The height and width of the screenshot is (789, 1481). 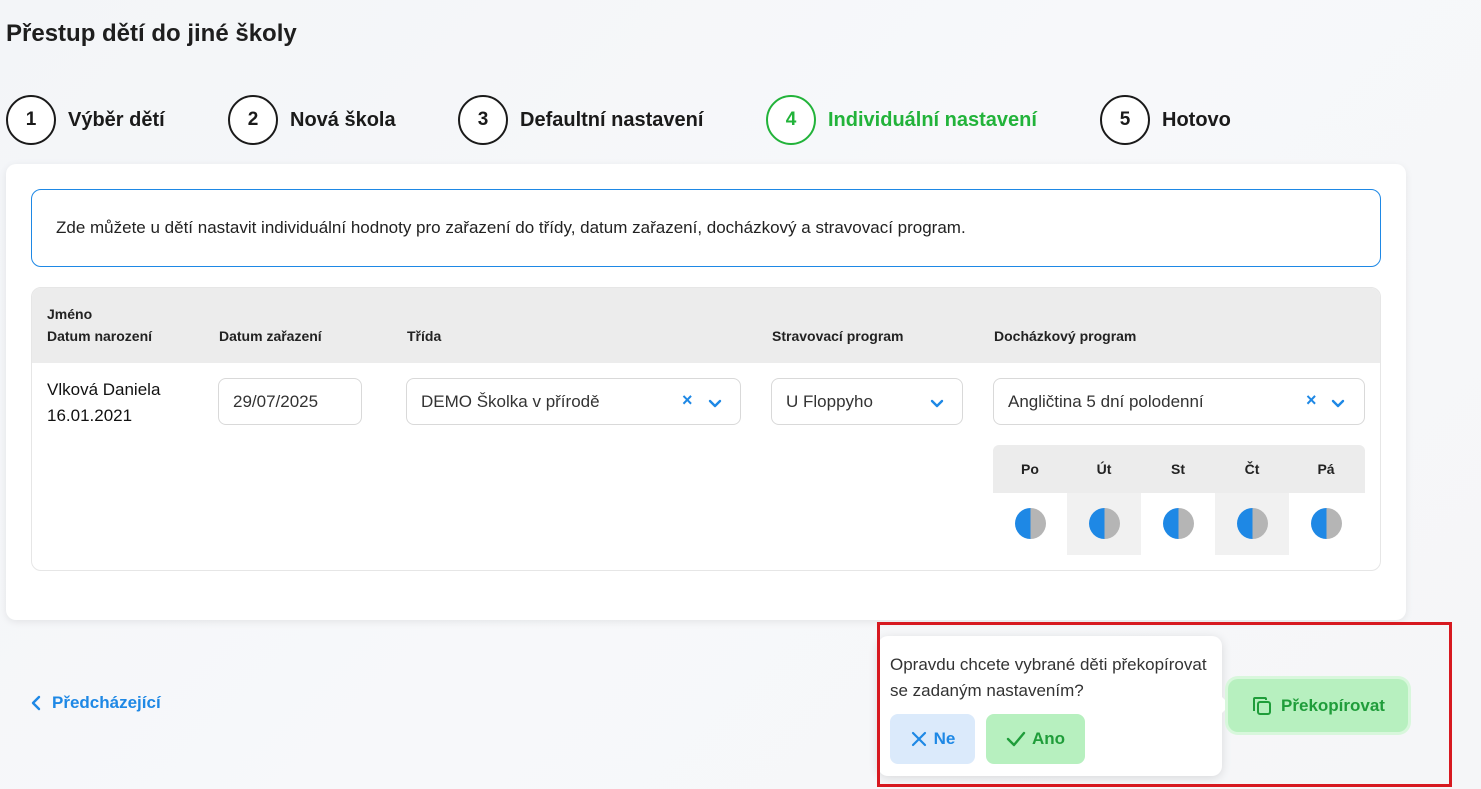 What do you see at coordinates (1030, 469) in the screenshot?
I see `day-label: Po` at bounding box center [1030, 469].